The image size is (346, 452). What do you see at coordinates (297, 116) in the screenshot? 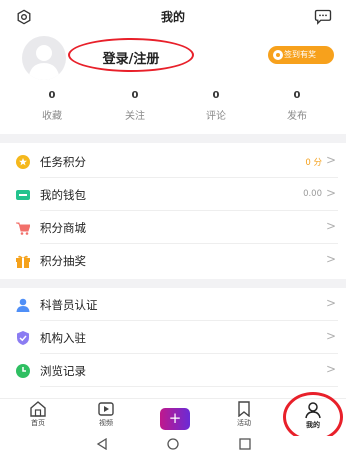
I see `stat-label: 发布` at bounding box center [297, 116].